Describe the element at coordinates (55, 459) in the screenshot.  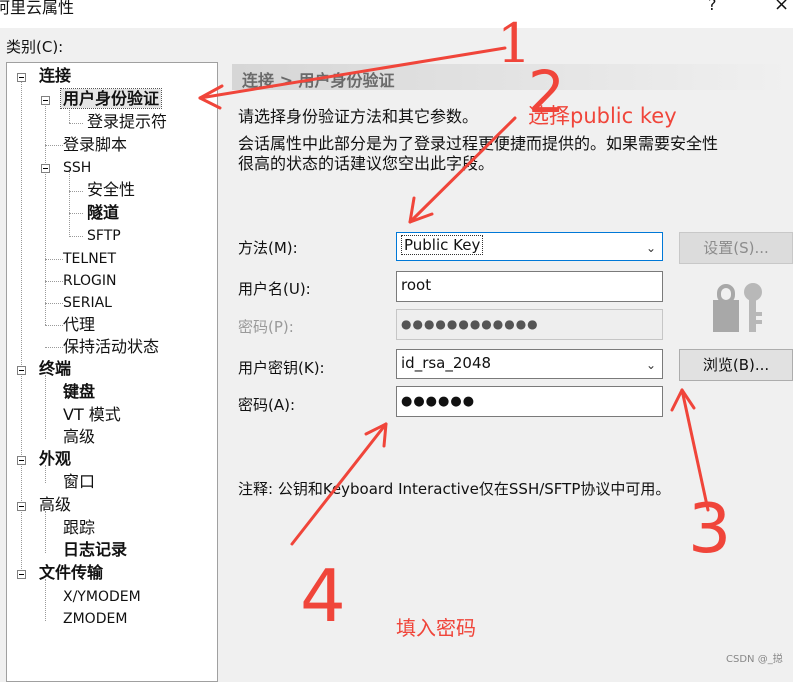
I see `tree-item-appearance: 外观` at that location.